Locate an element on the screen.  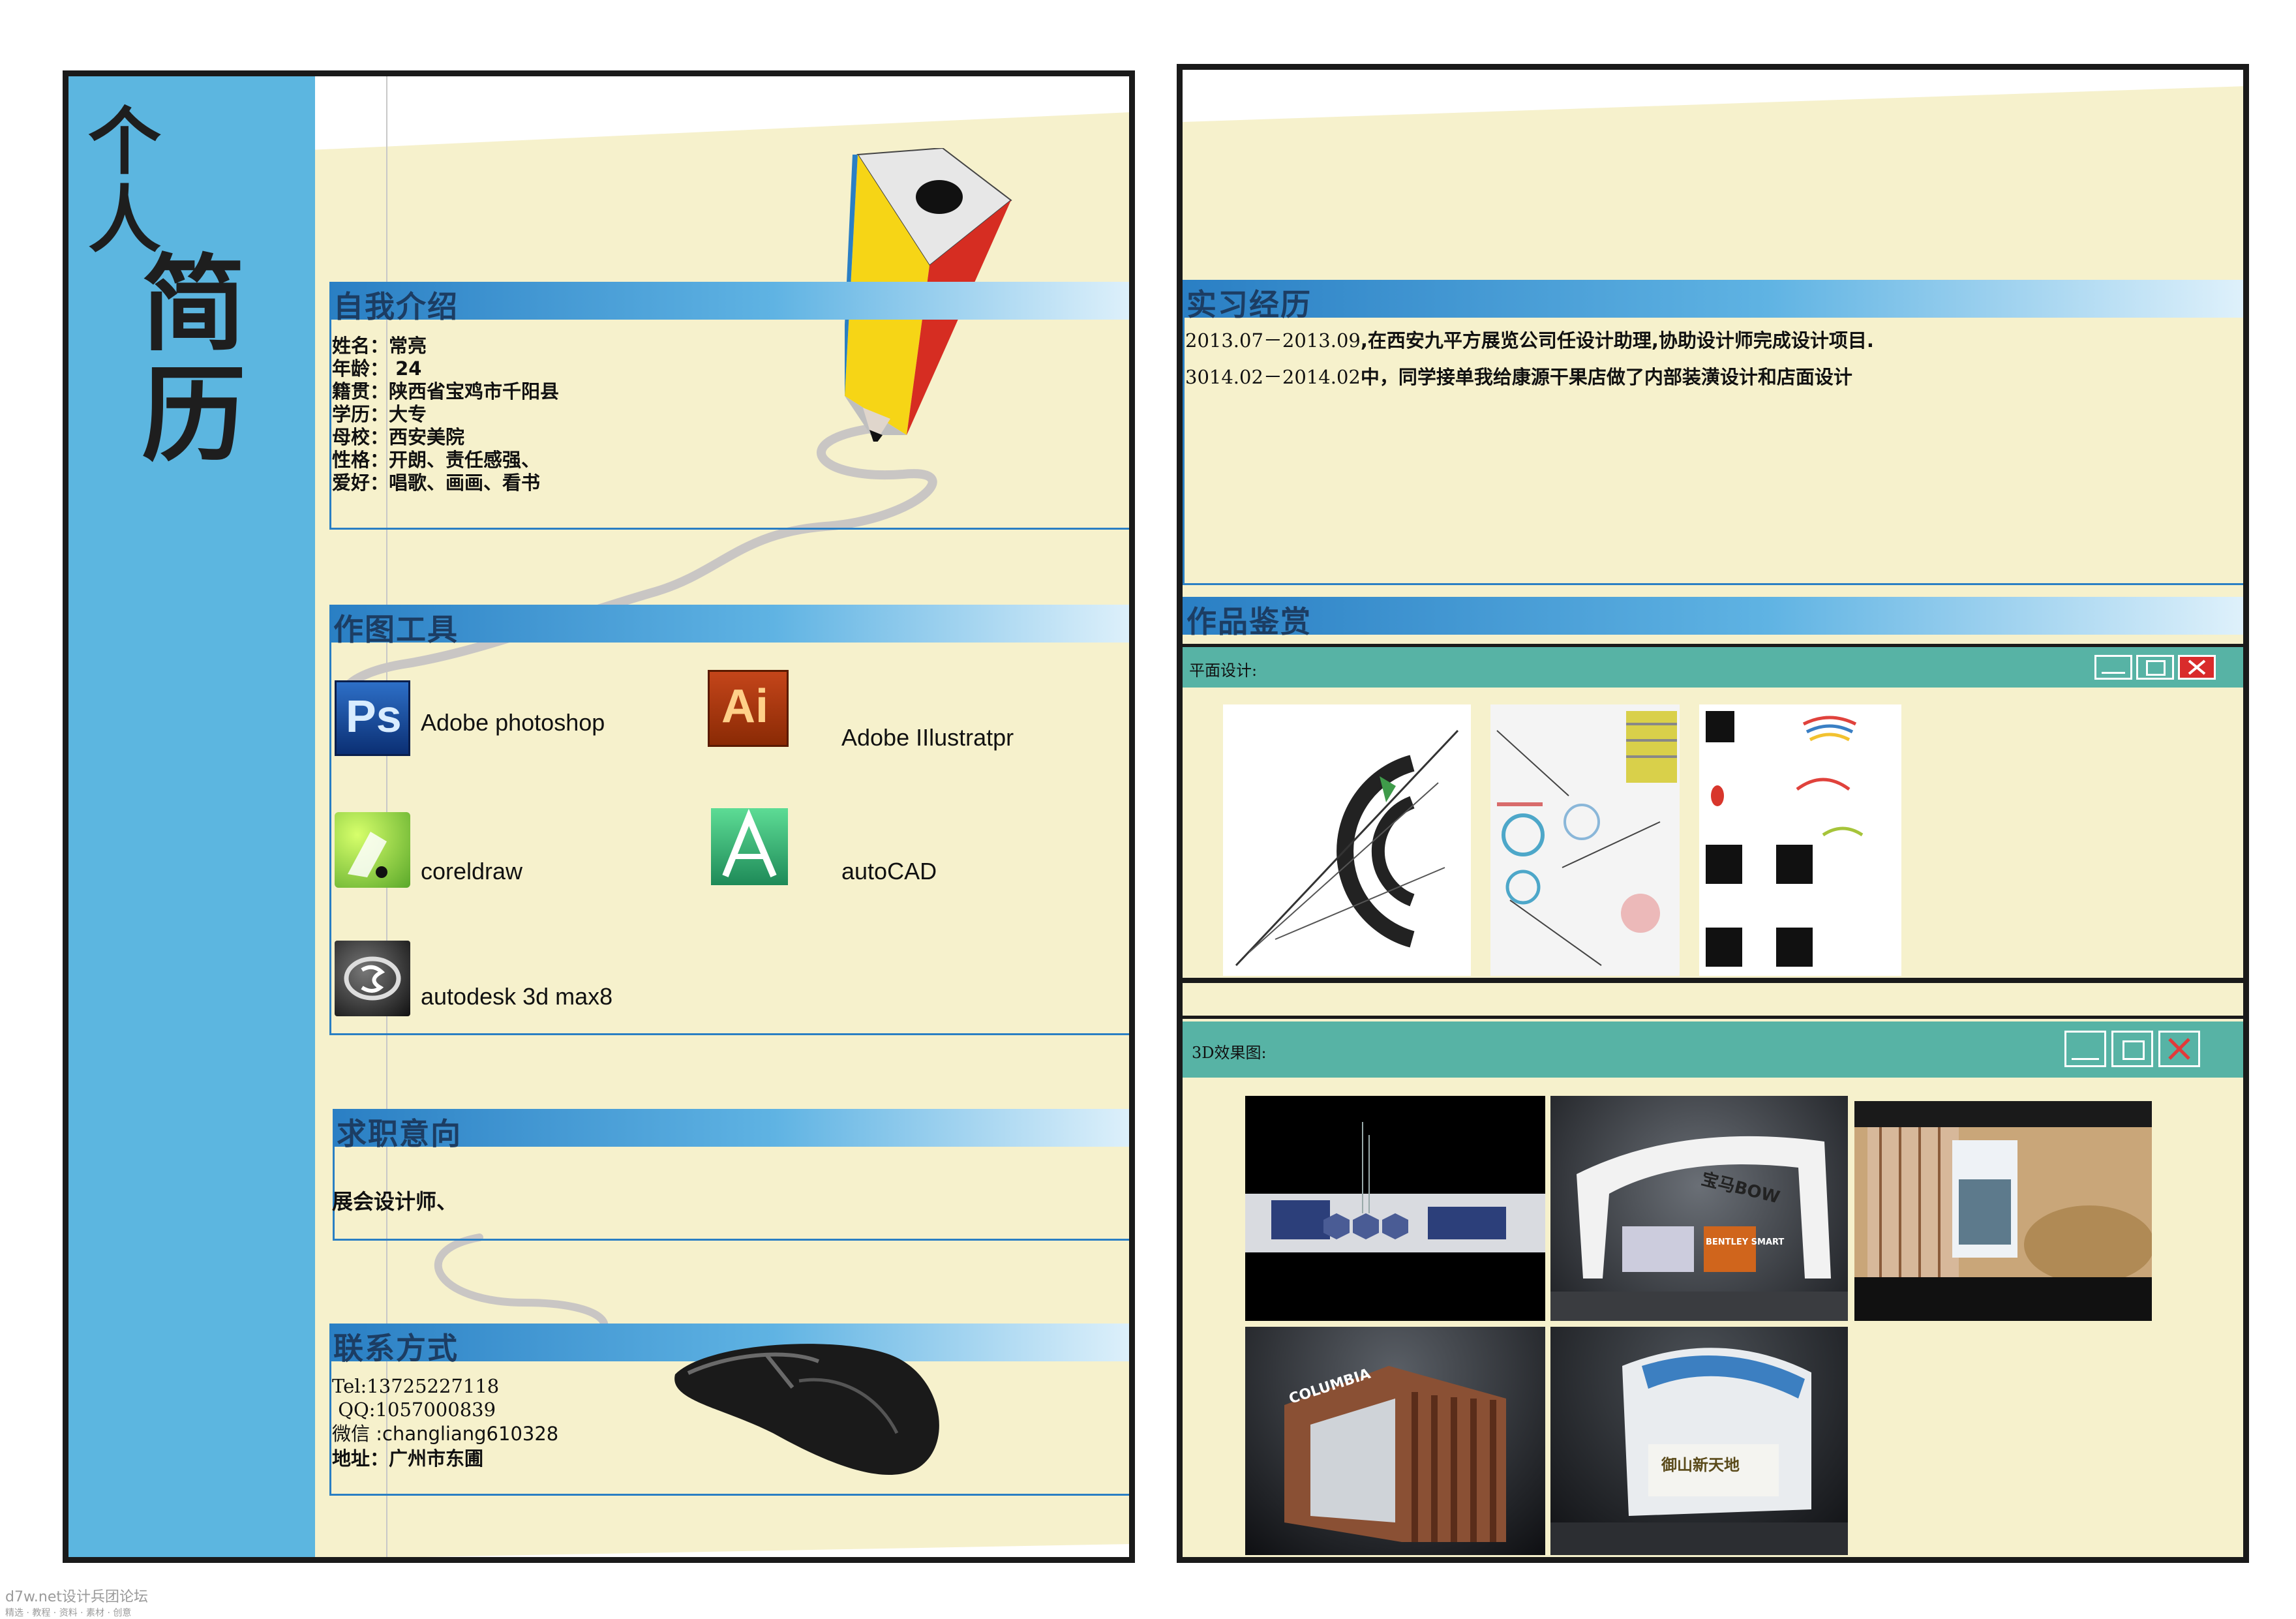
render-caption-yushan: 御山新天地 is located at coordinates (1700, 1465).